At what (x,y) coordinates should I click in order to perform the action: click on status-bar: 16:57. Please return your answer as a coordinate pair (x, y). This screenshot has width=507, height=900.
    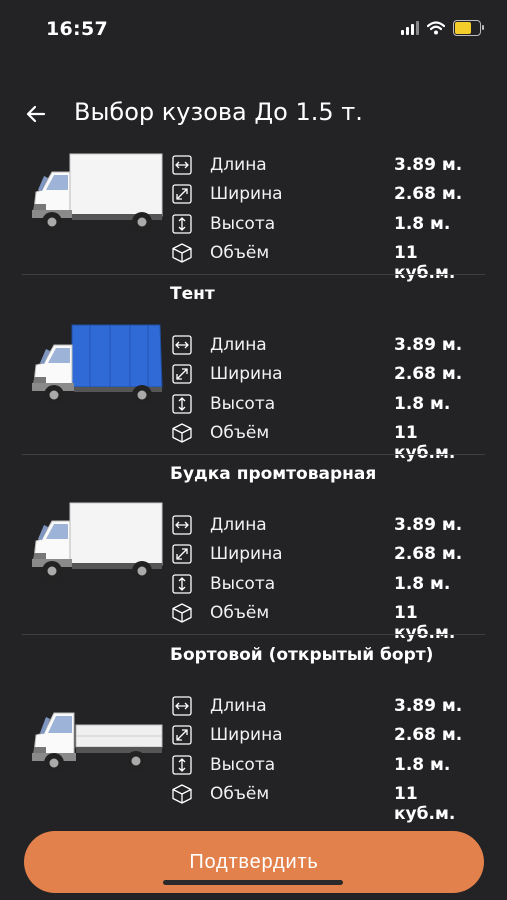
    Looking at the image, I should click on (253, 28).